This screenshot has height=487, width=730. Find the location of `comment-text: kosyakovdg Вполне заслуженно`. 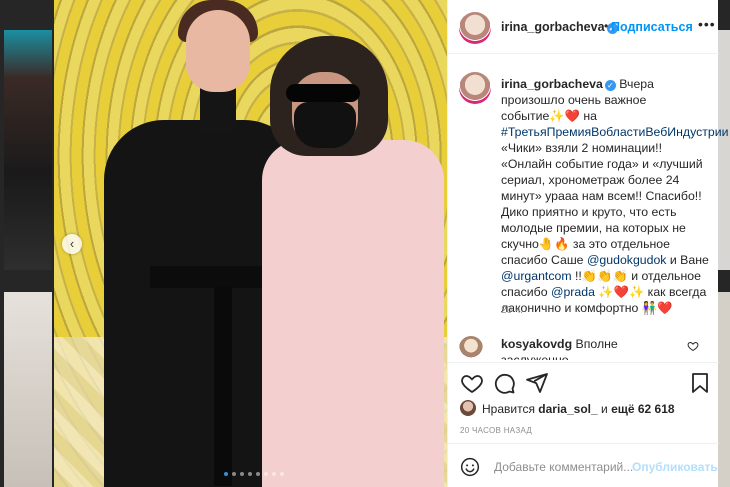

comment-text: kosyakovdg Вполне заслуженно is located at coordinates (559, 348).